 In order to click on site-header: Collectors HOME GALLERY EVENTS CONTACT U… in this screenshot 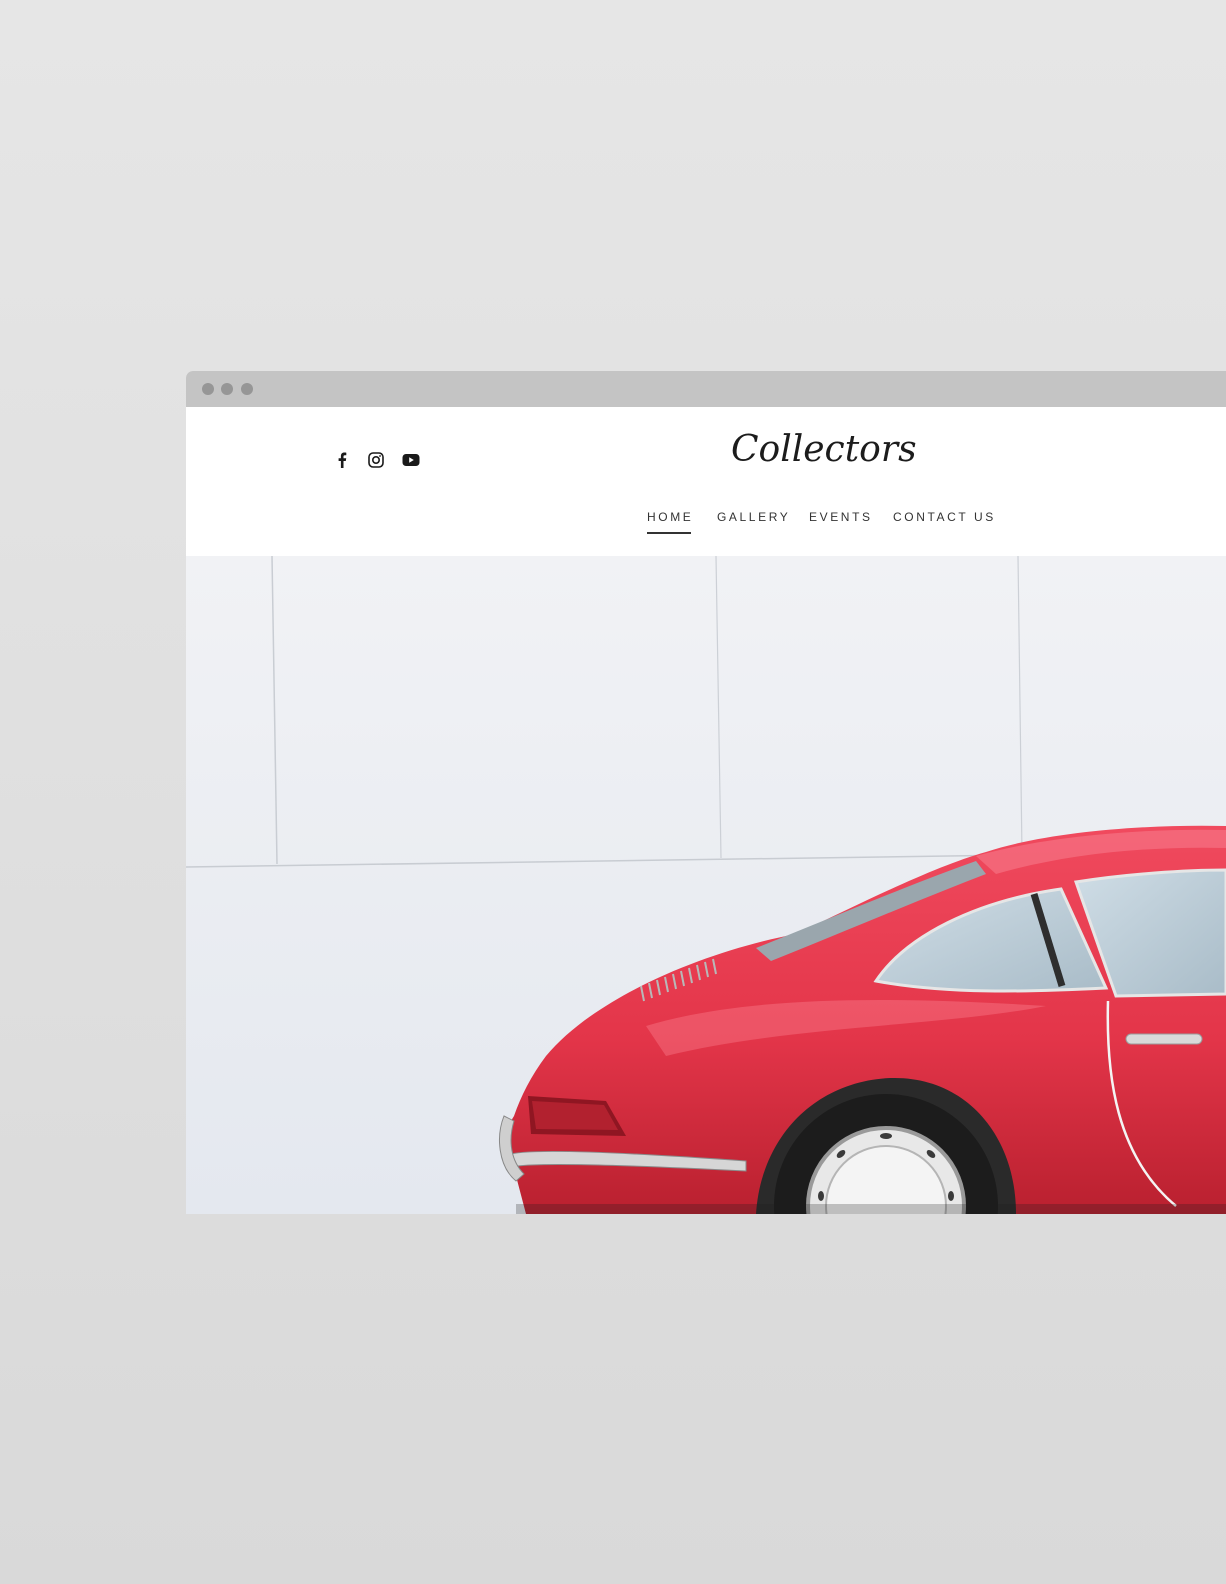, I will do `click(706, 481)`.